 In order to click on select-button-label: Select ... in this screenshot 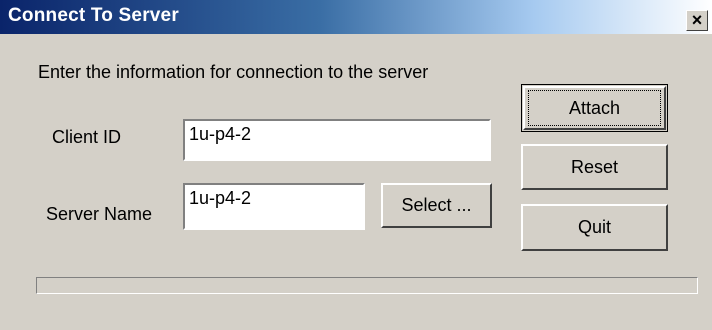, I will do `click(436, 205)`.